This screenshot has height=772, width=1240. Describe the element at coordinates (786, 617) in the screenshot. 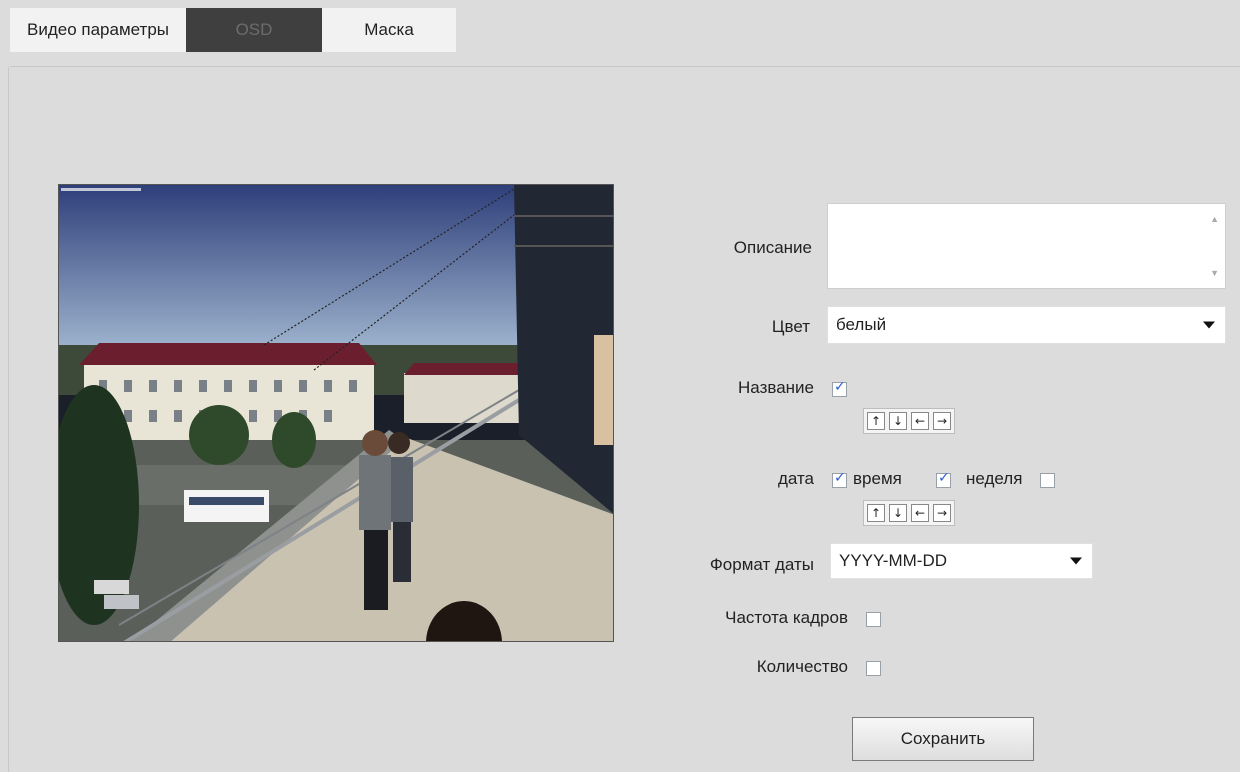

I see `framerate-label: Частота кадров` at that location.